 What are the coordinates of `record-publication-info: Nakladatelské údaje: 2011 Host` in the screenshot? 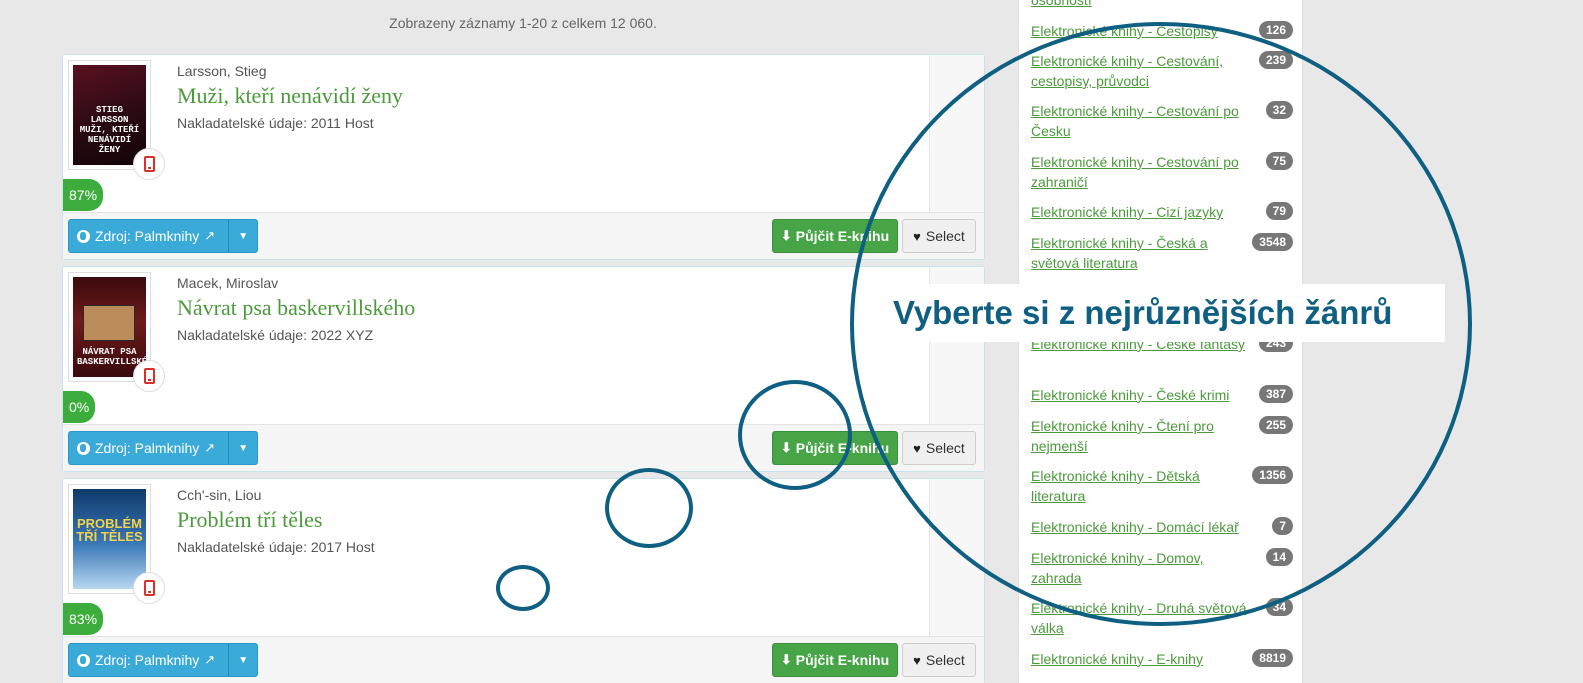 It's located at (275, 123).